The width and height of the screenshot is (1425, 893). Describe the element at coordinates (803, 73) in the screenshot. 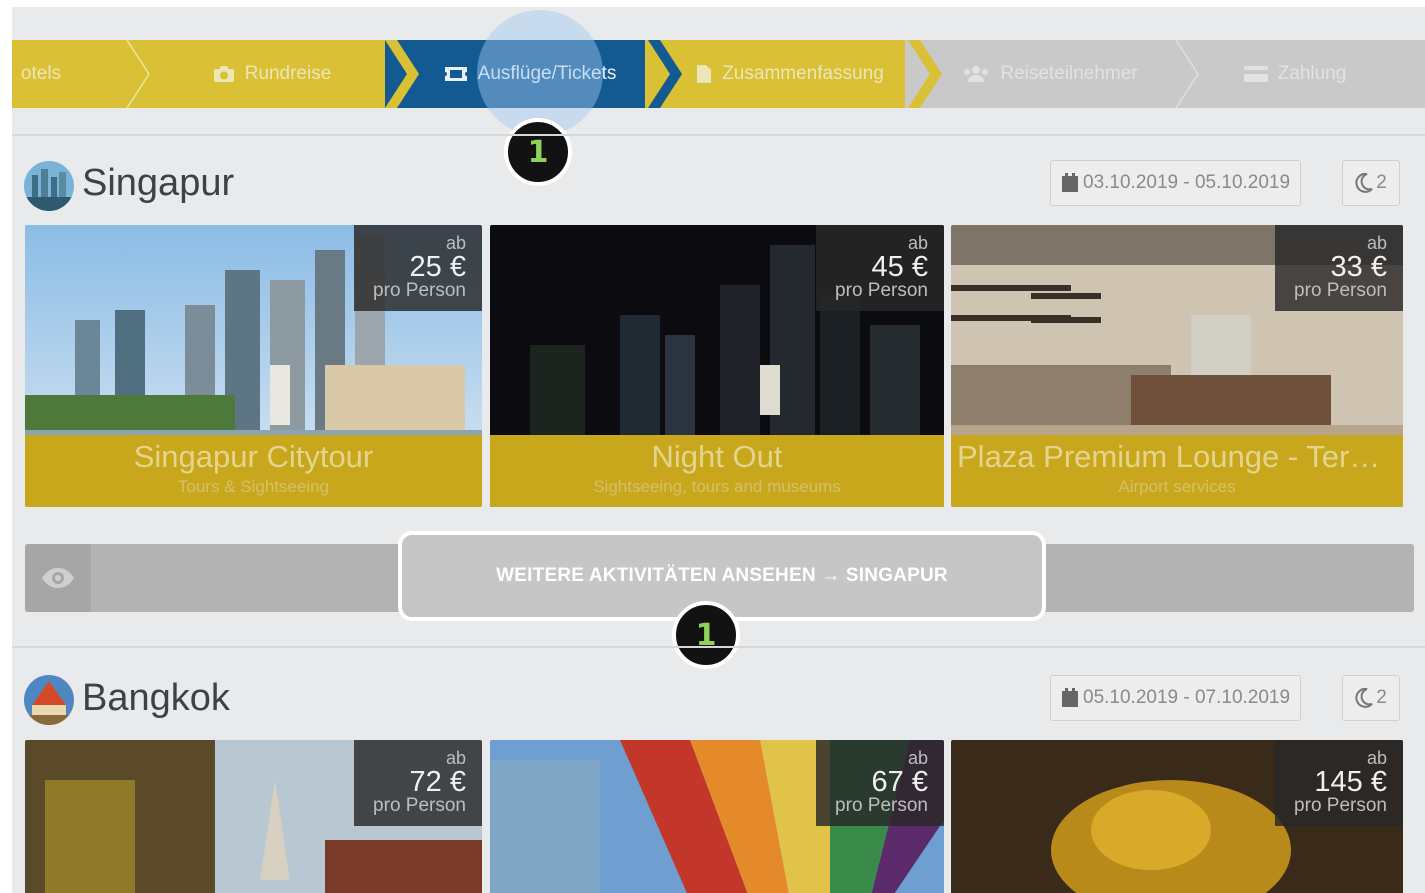

I see `step-label: Zusammenfassung` at that location.